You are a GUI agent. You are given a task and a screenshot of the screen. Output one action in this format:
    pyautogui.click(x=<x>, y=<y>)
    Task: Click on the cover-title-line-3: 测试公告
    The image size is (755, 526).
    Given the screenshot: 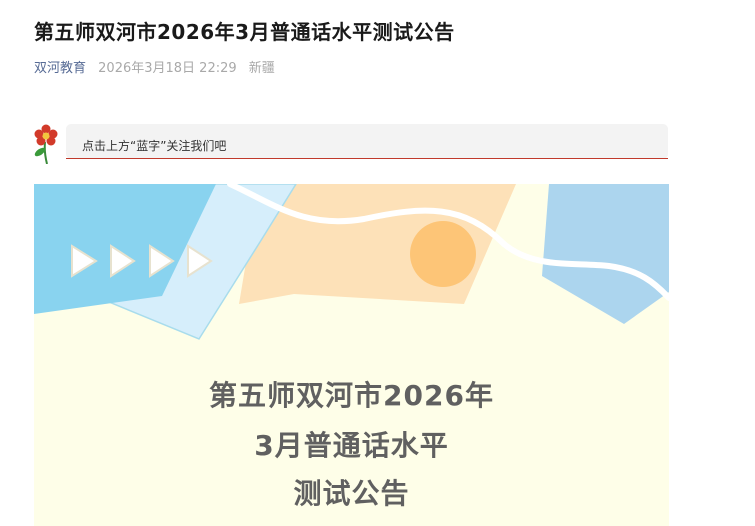 What is the action you would take?
    pyautogui.click(x=351, y=493)
    